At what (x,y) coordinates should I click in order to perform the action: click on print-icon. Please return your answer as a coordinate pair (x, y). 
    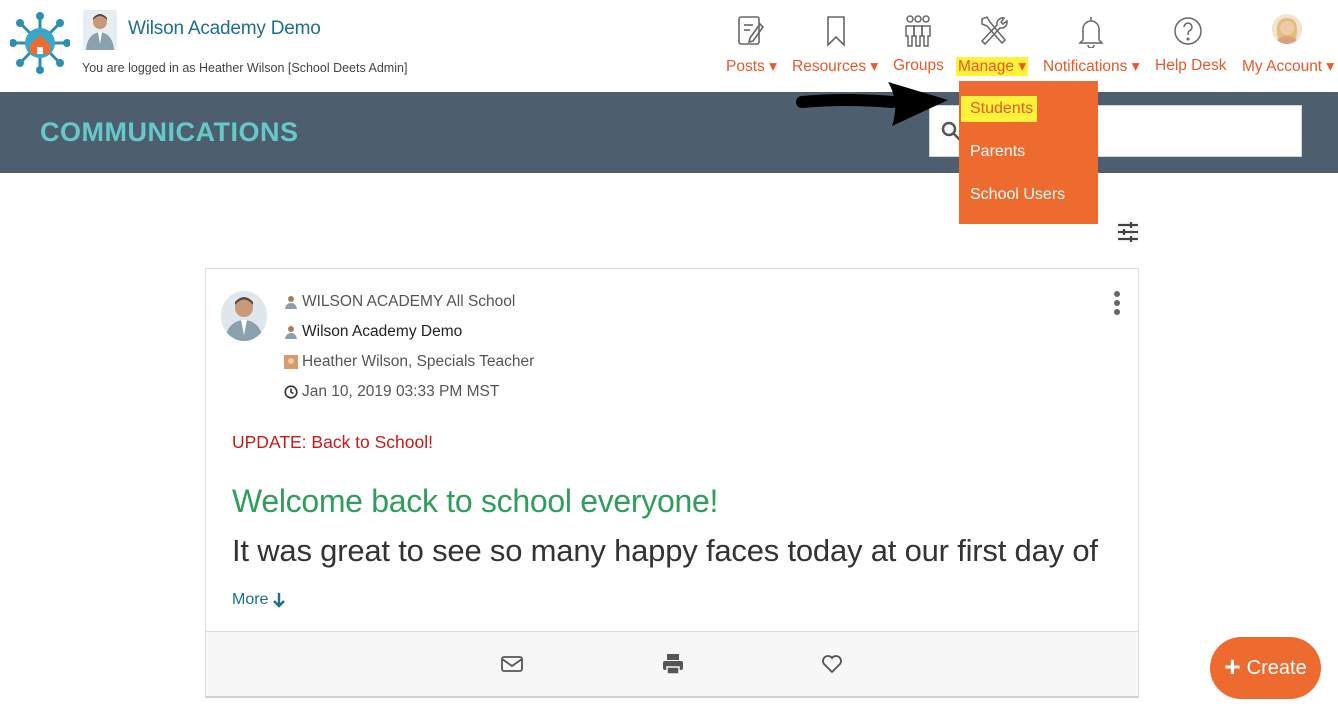
    Looking at the image, I should click on (673, 664).